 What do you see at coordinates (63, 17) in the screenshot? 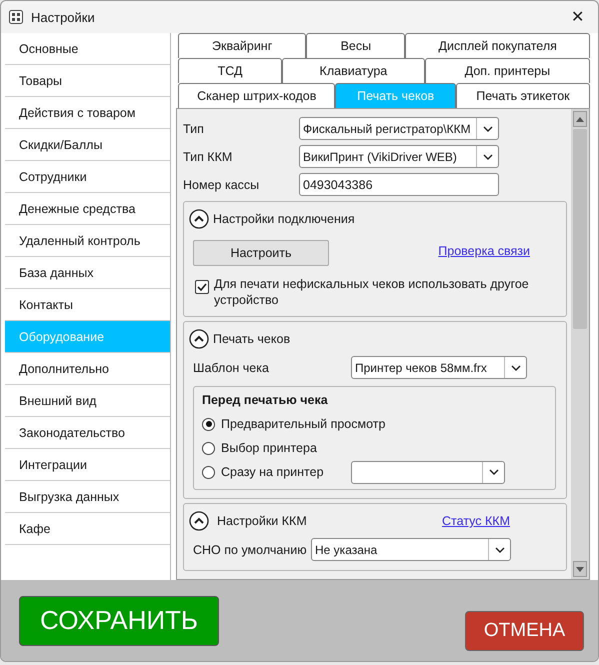
I see `window-title: Настройки` at bounding box center [63, 17].